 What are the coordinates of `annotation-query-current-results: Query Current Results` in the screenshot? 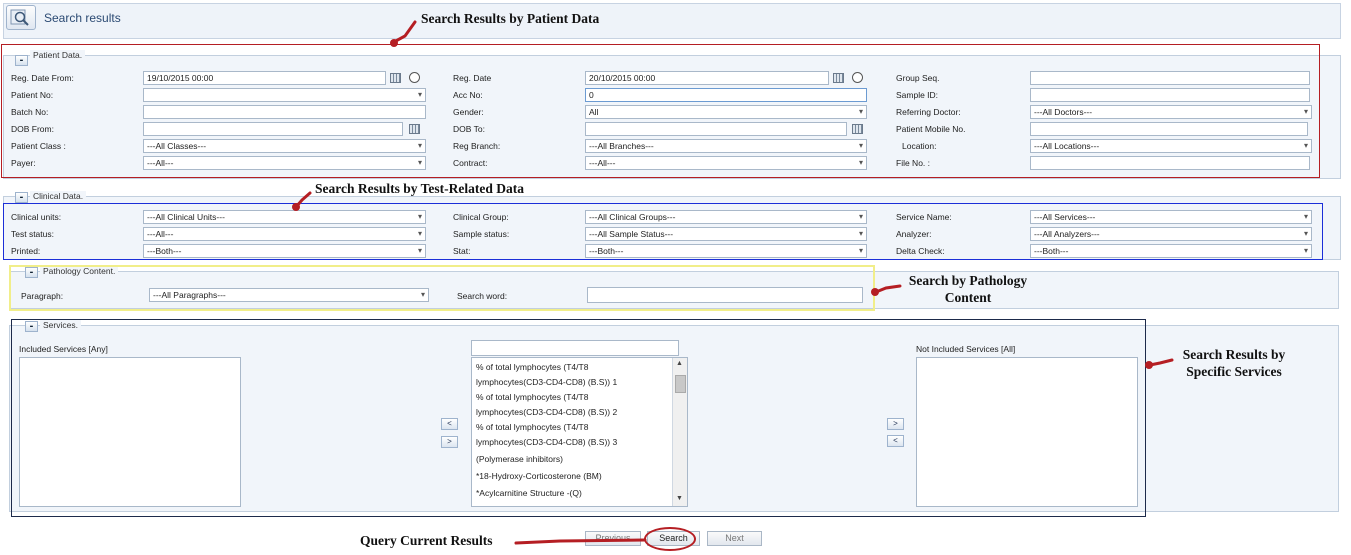 It's located at (426, 540).